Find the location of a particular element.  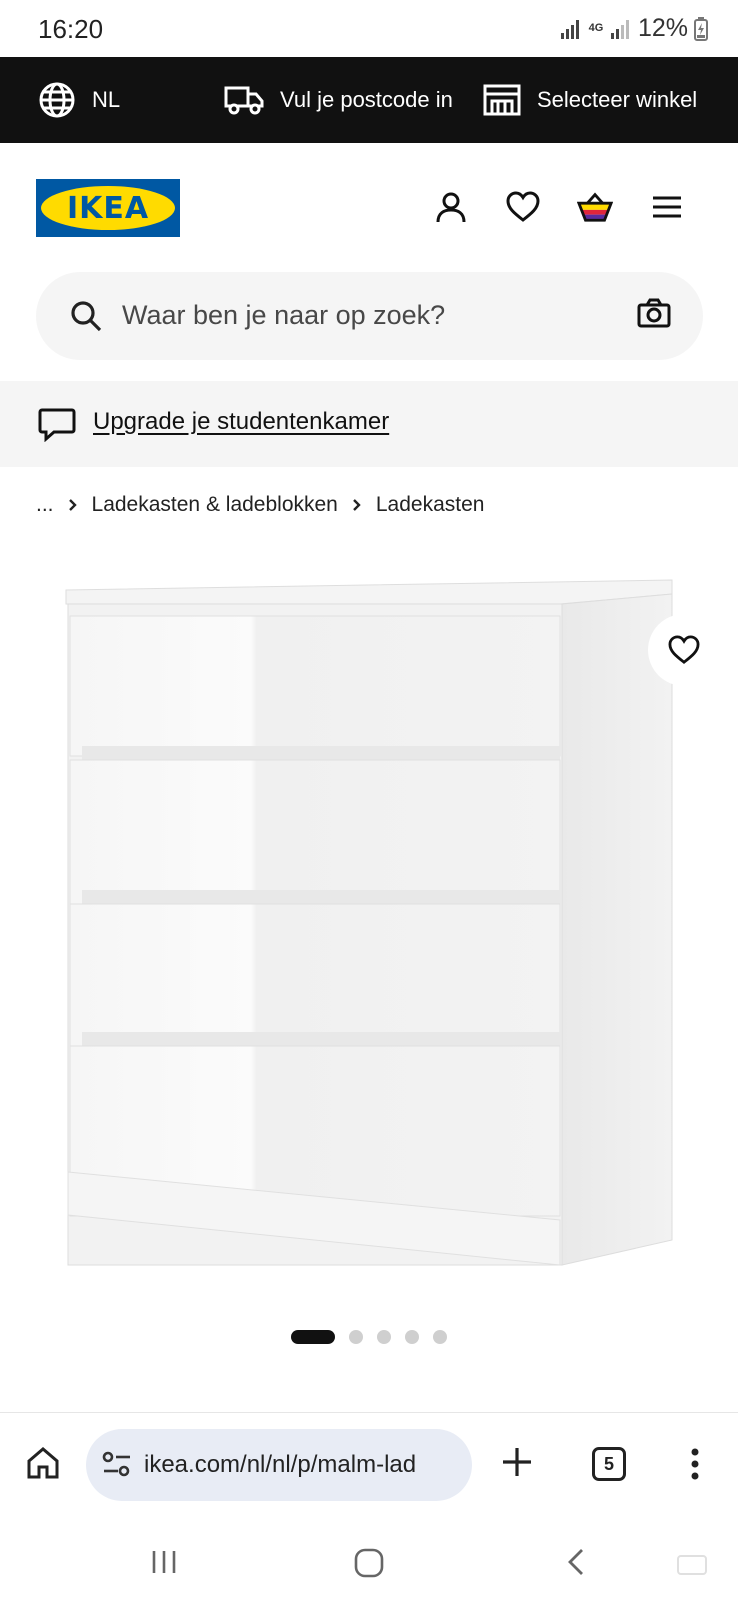

menu-icon is located at coordinates (667, 207).